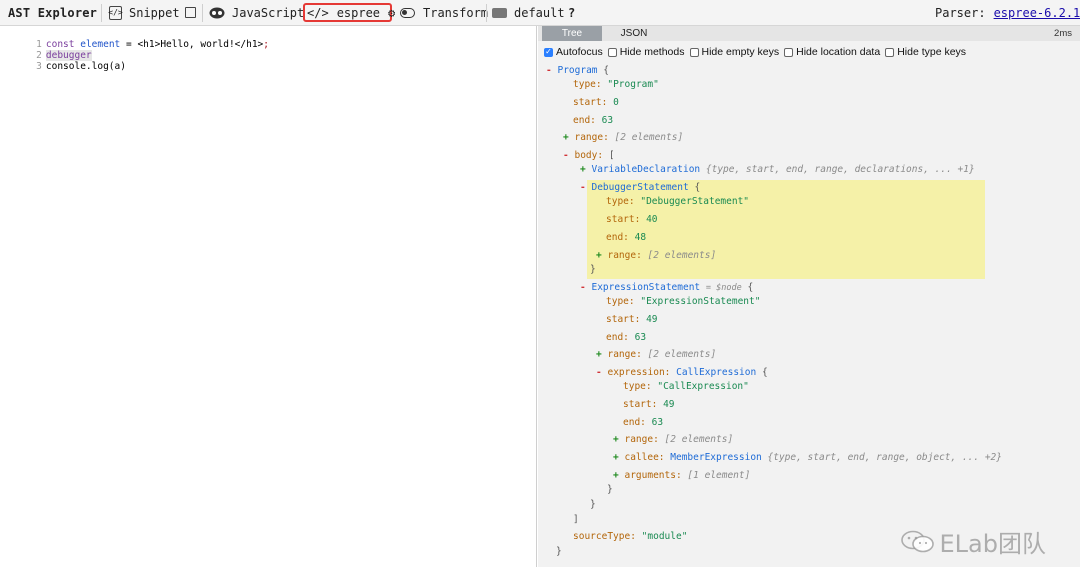 The image size is (1080, 567). What do you see at coordinates (716, 372) in the screenshot?
I see `node-type-label: CallExpression` at bounding box center [716, 372].